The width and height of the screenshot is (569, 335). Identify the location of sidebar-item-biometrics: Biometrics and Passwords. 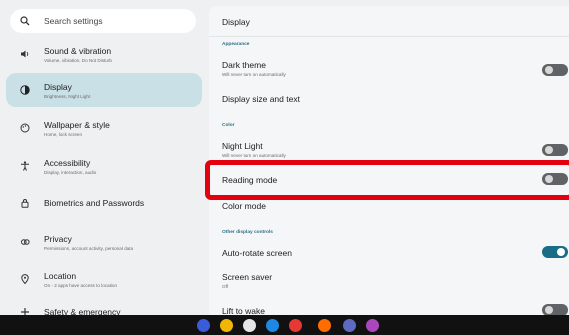
(104, 203).